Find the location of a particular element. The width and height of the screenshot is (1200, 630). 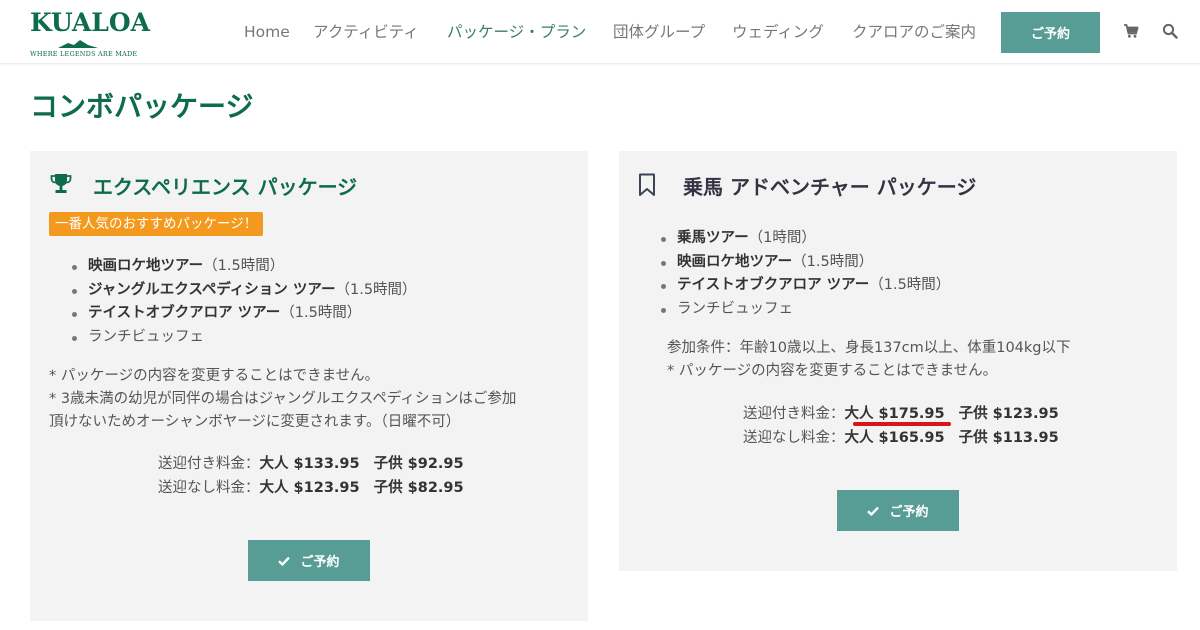

note-text: 頂けないためオーシャンボヤージに変更されます。（日曜不可） is located at coordinates (255, 422).